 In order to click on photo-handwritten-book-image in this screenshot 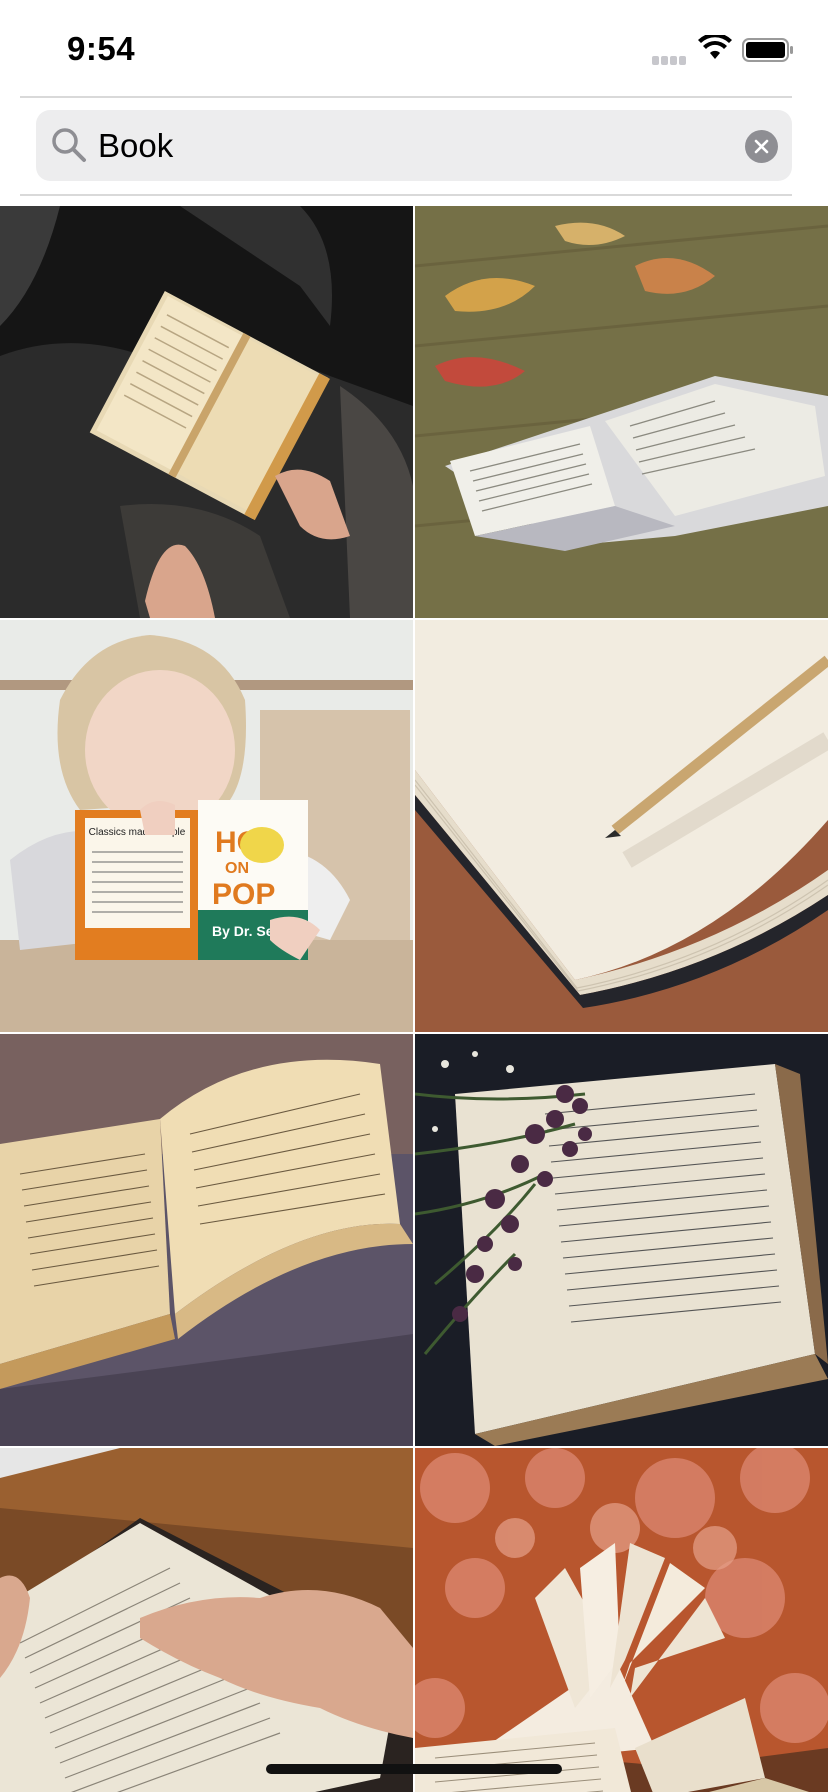, I will do `click(206, 1240)`.